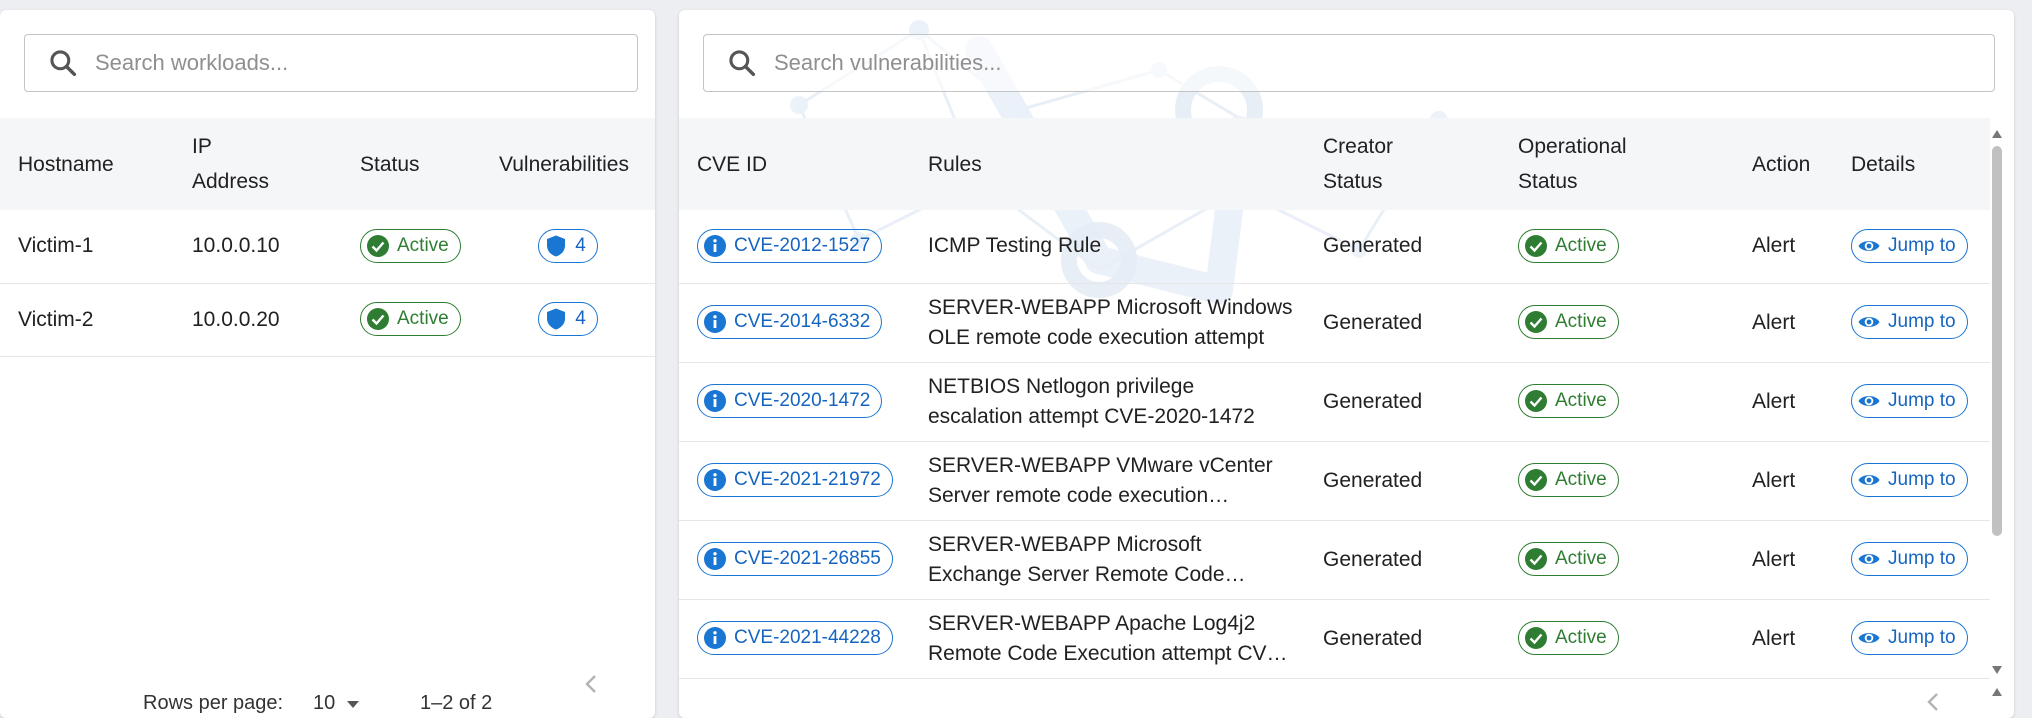 The image size is (2032, 718). I want to click on hostname-cell: Victim-2, so click(87, 320).